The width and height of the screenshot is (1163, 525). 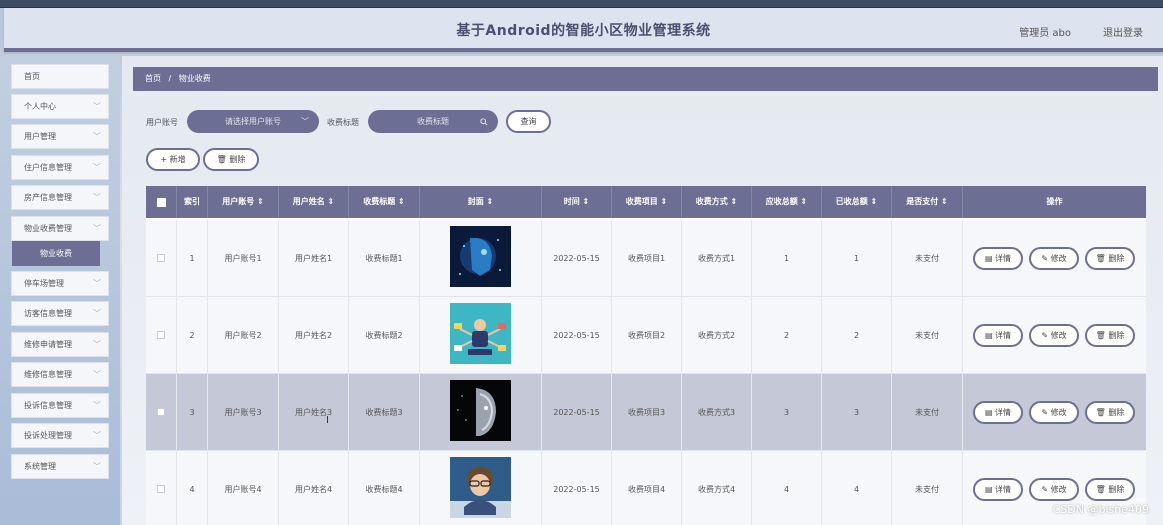 What do you see at coordinates (481, 202) in the screenshot?
I see `header-cover: 封面 ⇕` at bounding box center [481, 202].